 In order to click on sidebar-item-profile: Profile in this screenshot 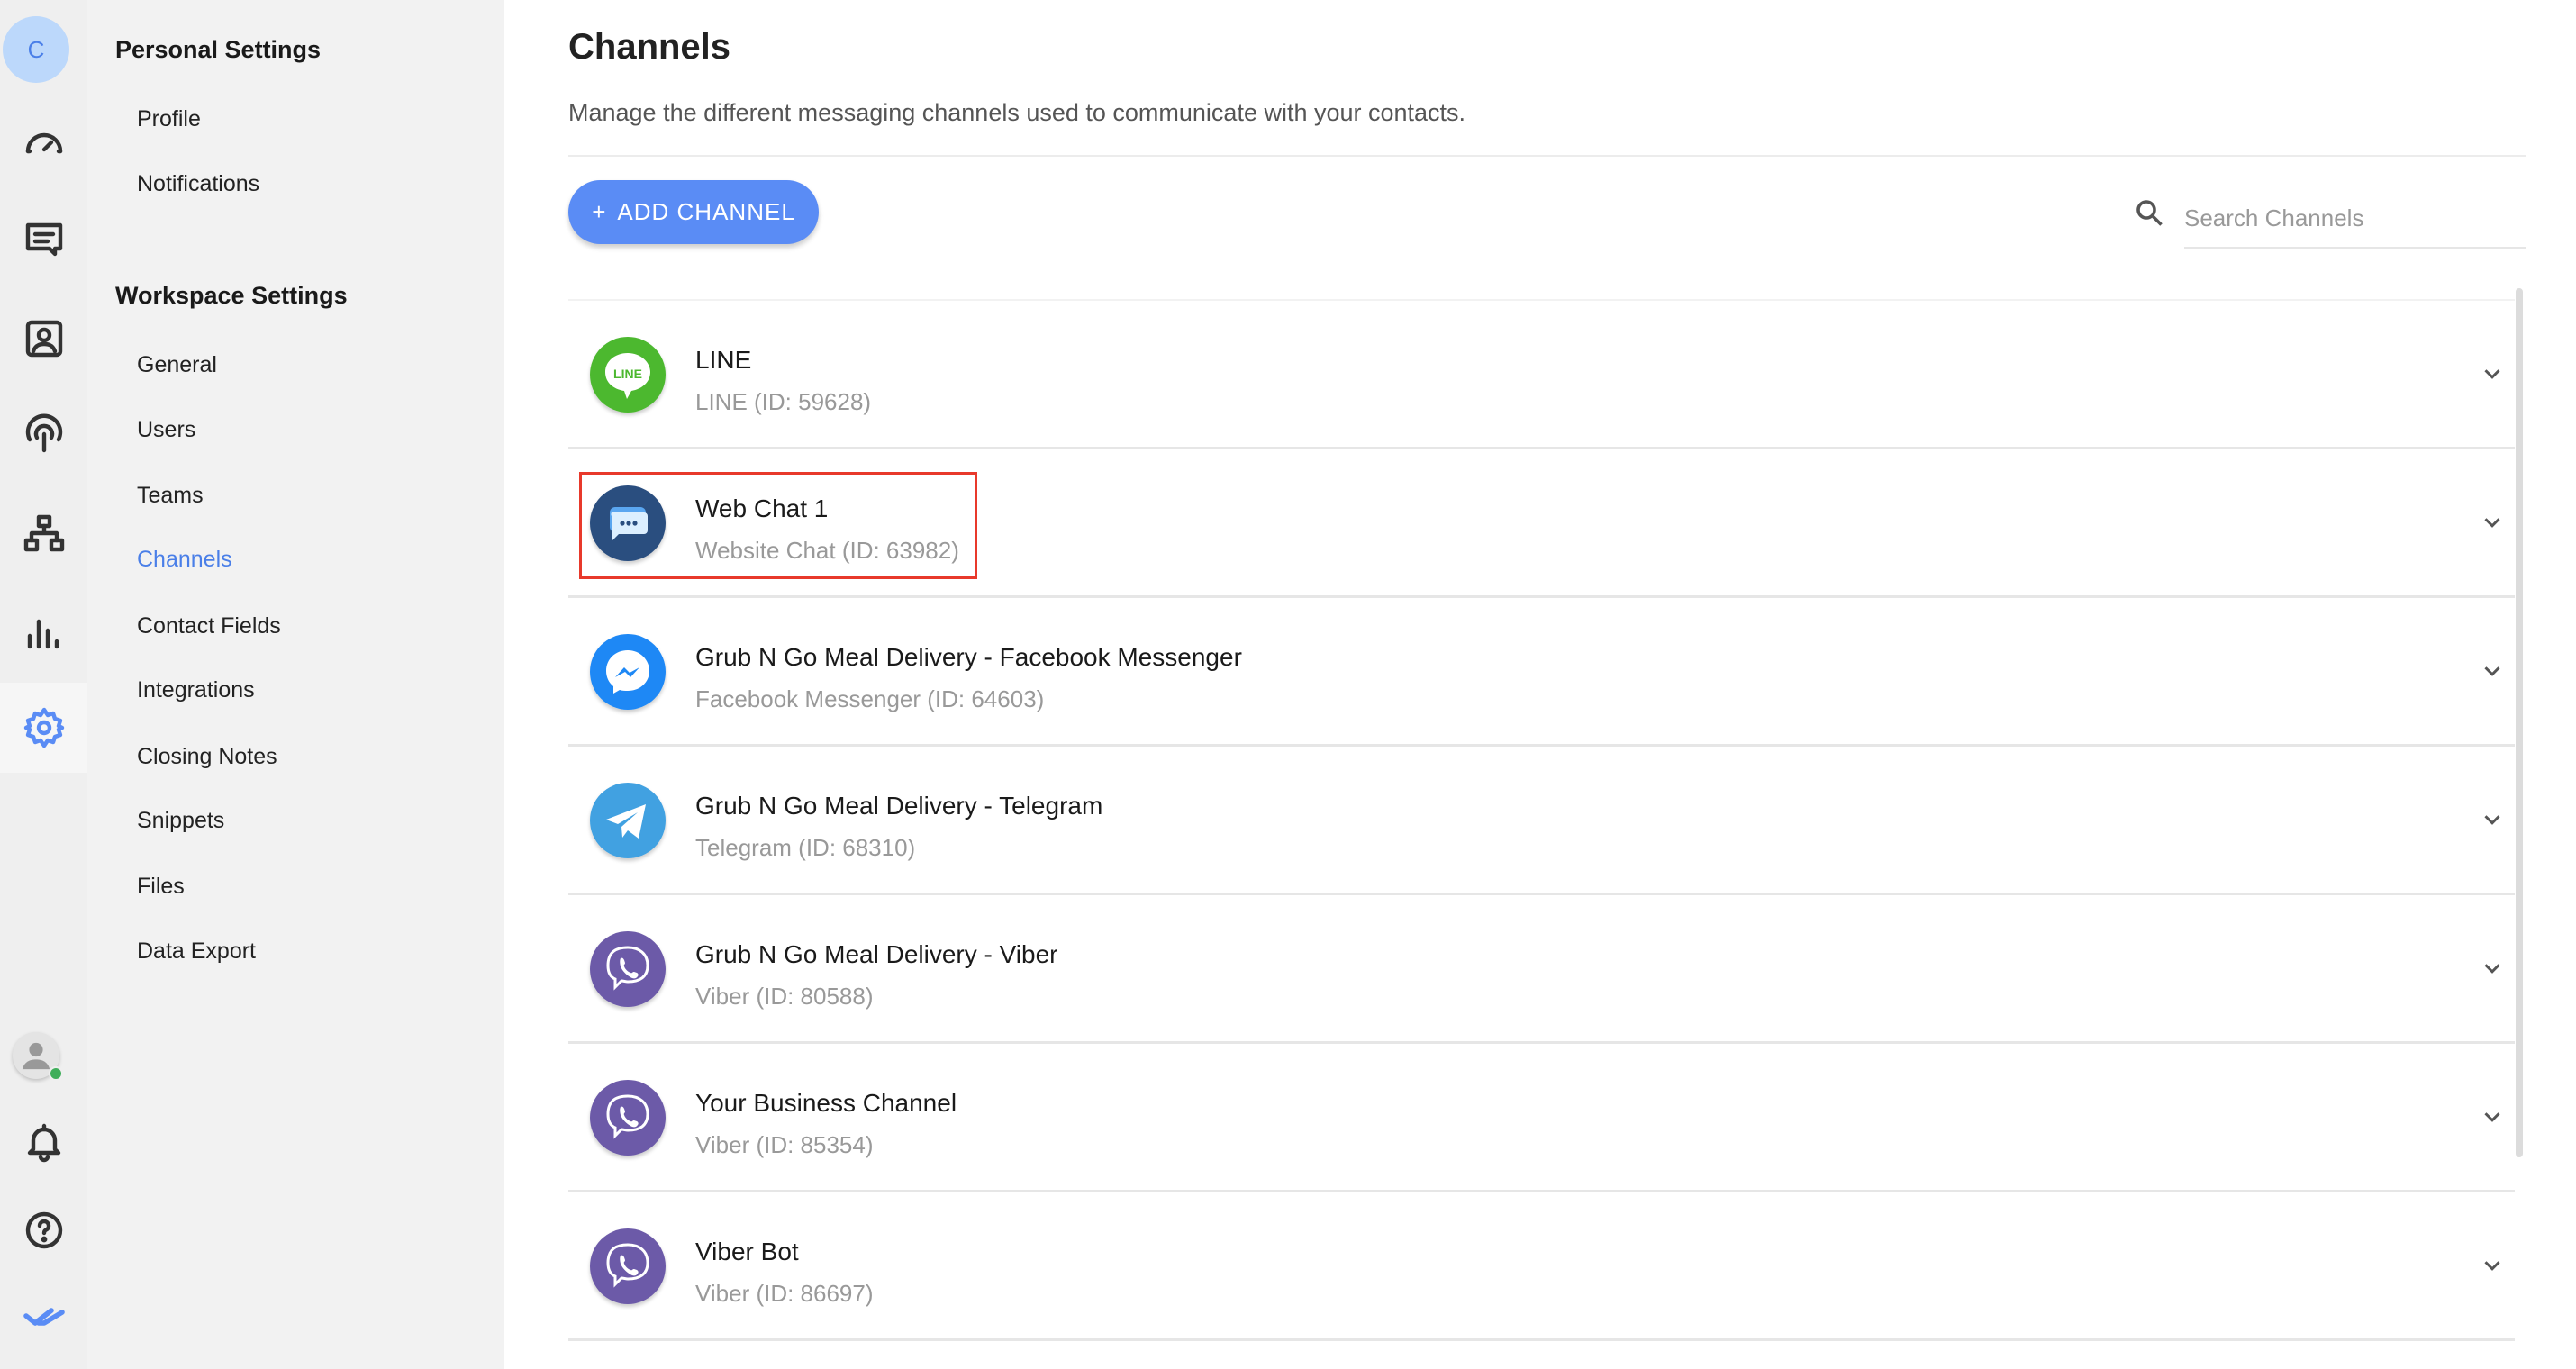, I will do `click(169, 119)`.